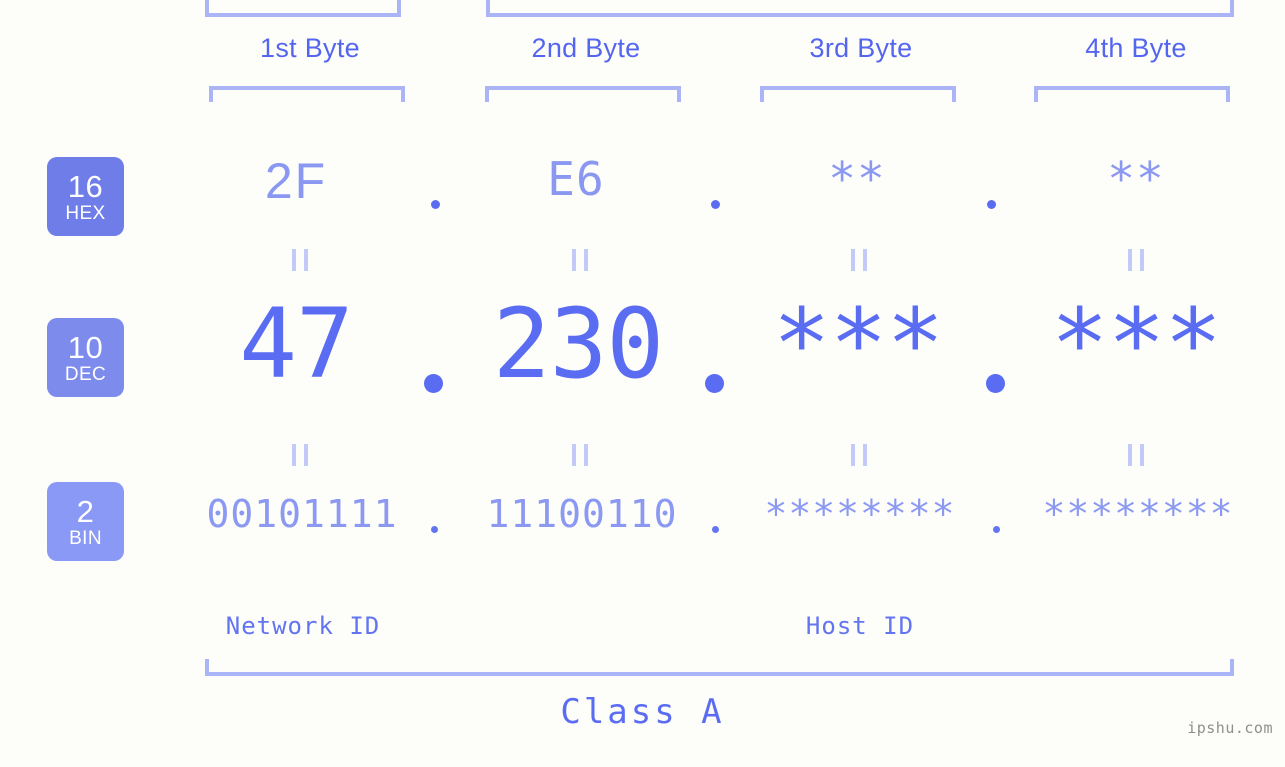  Describe the element at coordinates (85, 374) in the screenshot. I see `base-badge-dec-name: DEC` at that location.